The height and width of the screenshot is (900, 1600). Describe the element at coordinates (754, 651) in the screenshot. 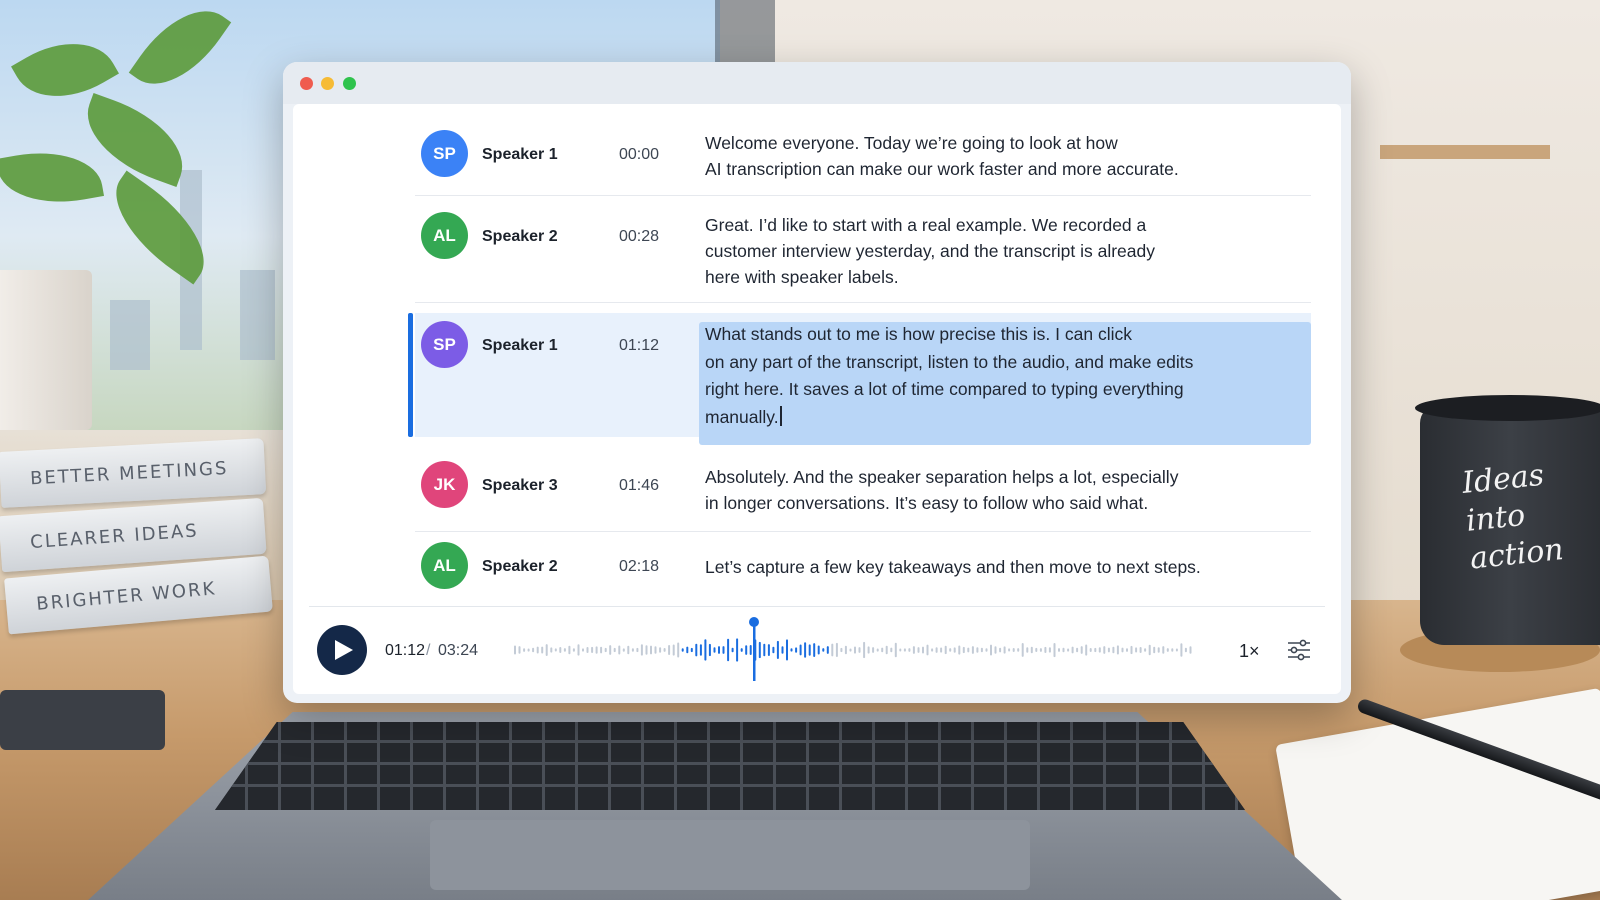

I see `playhead-line` at that location.